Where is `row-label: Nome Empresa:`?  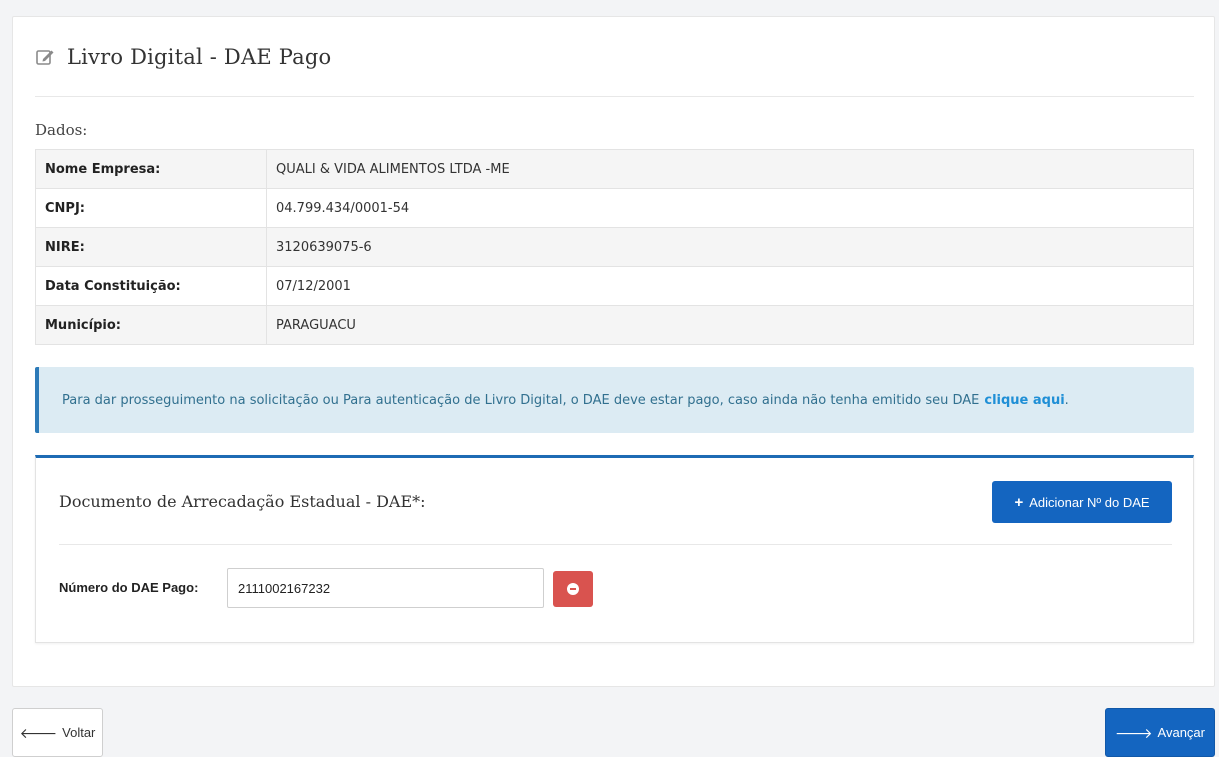 row-label: Nome Empresa: is located at coordinates (151, 169).